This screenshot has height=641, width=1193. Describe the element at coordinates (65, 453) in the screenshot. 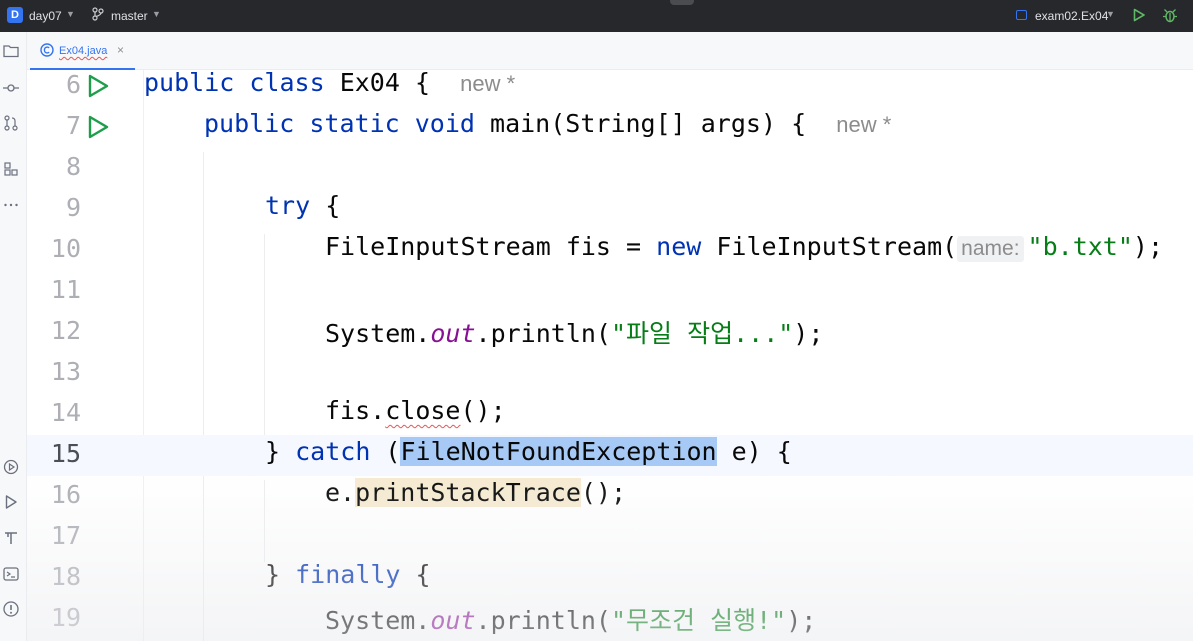

I see `line-number: 15` at that location.